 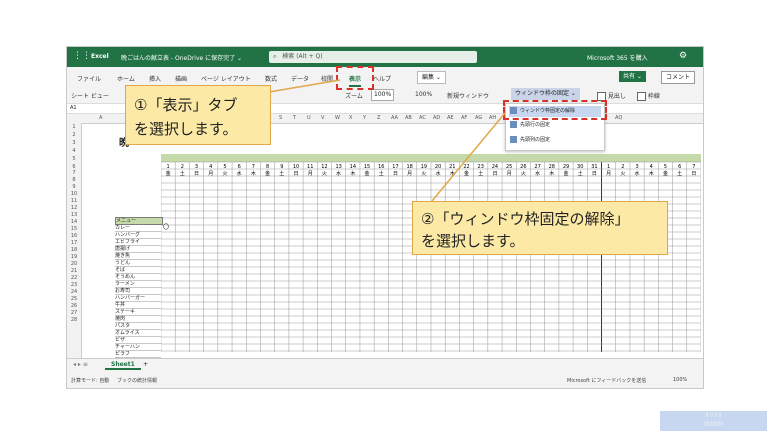 What do you see at coordinates (73, 108) in the screenshot?
I see `name-box: A1` at bounding box center [73, 108].